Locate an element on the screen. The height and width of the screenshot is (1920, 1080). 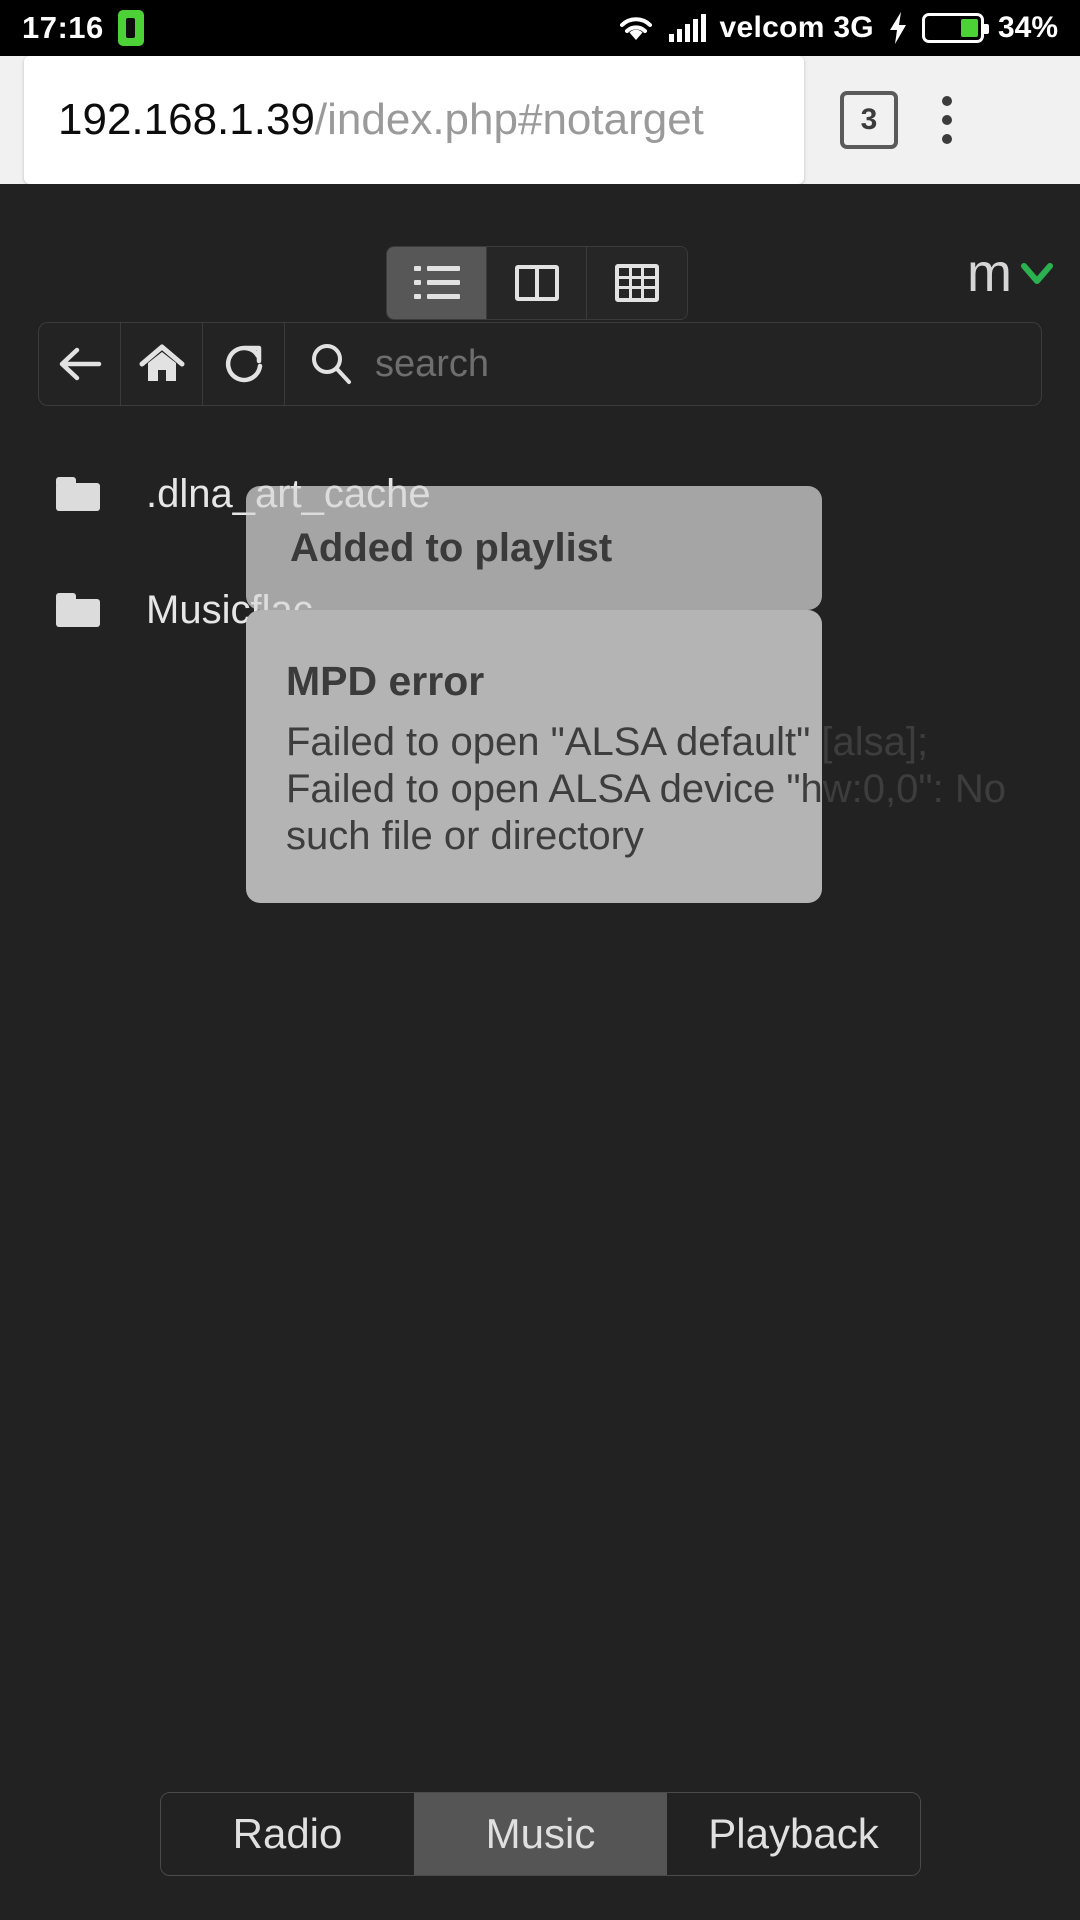
toast-message-line: Failed to open "ALSA default" [alsa]; is located at coordinates (607, 742).